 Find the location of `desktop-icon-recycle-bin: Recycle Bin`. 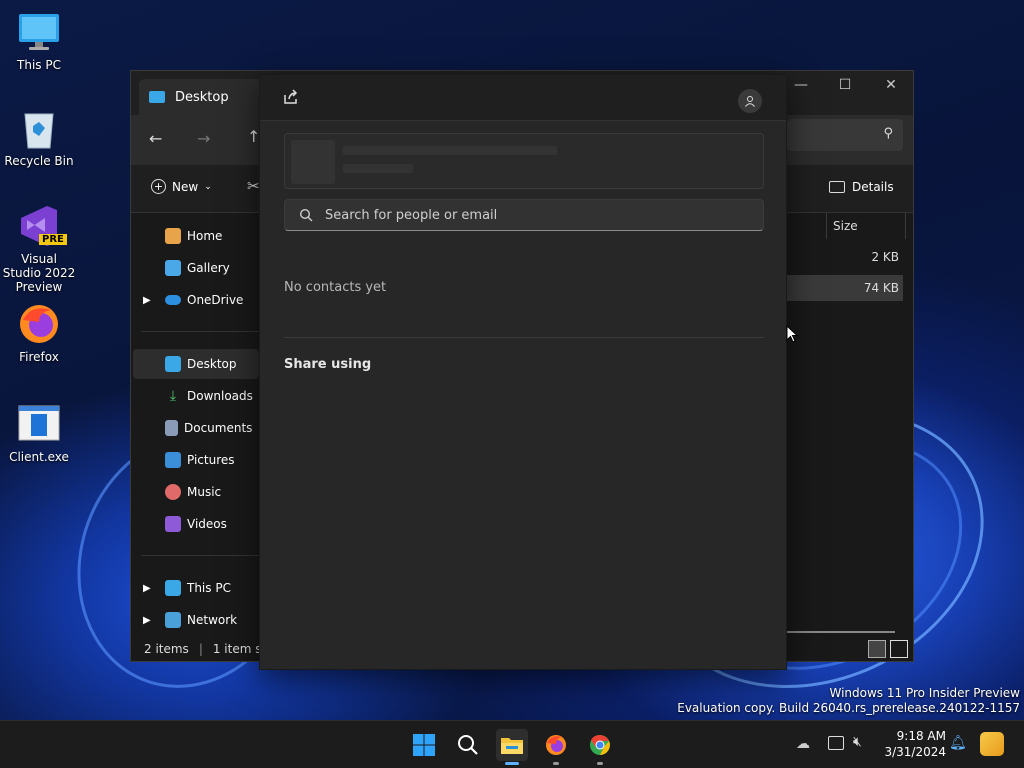

desktop-icon-recycle-bin: Recycle Bin is located at coordinates (39, 137).